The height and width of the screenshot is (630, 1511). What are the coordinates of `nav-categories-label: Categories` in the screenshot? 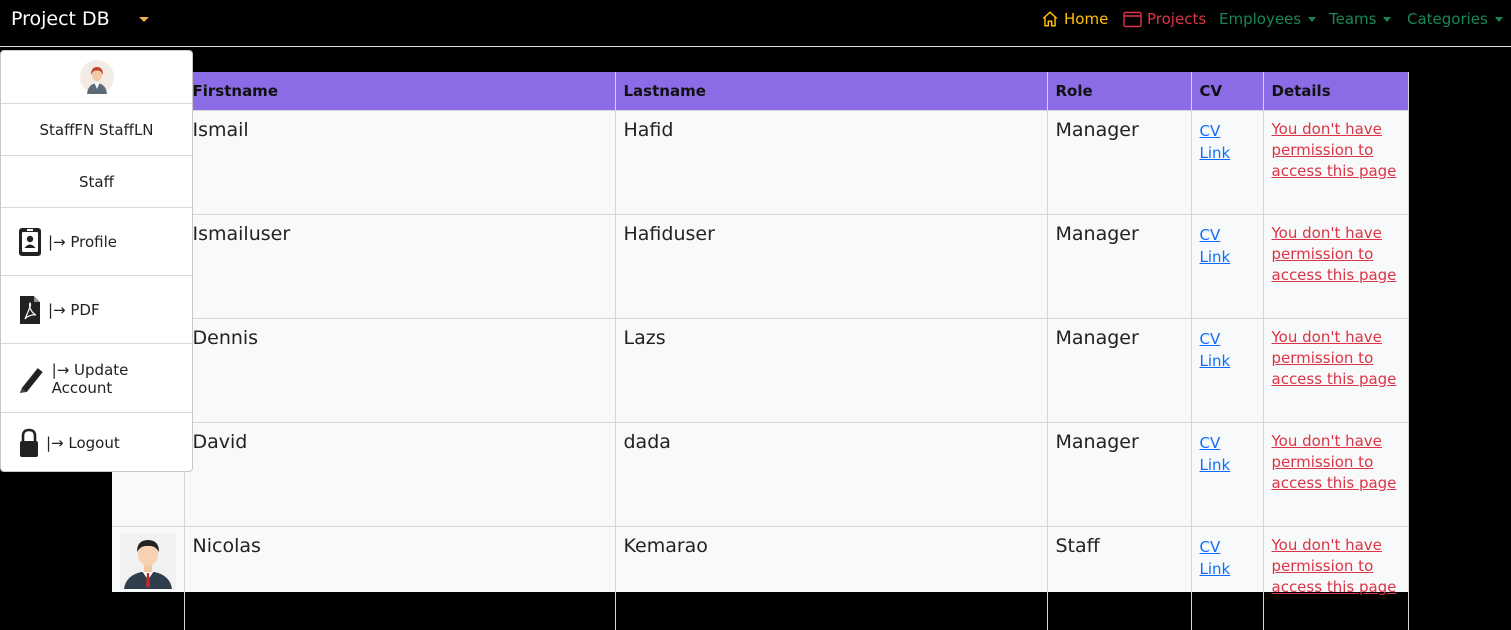 It's located at (1447, 19).